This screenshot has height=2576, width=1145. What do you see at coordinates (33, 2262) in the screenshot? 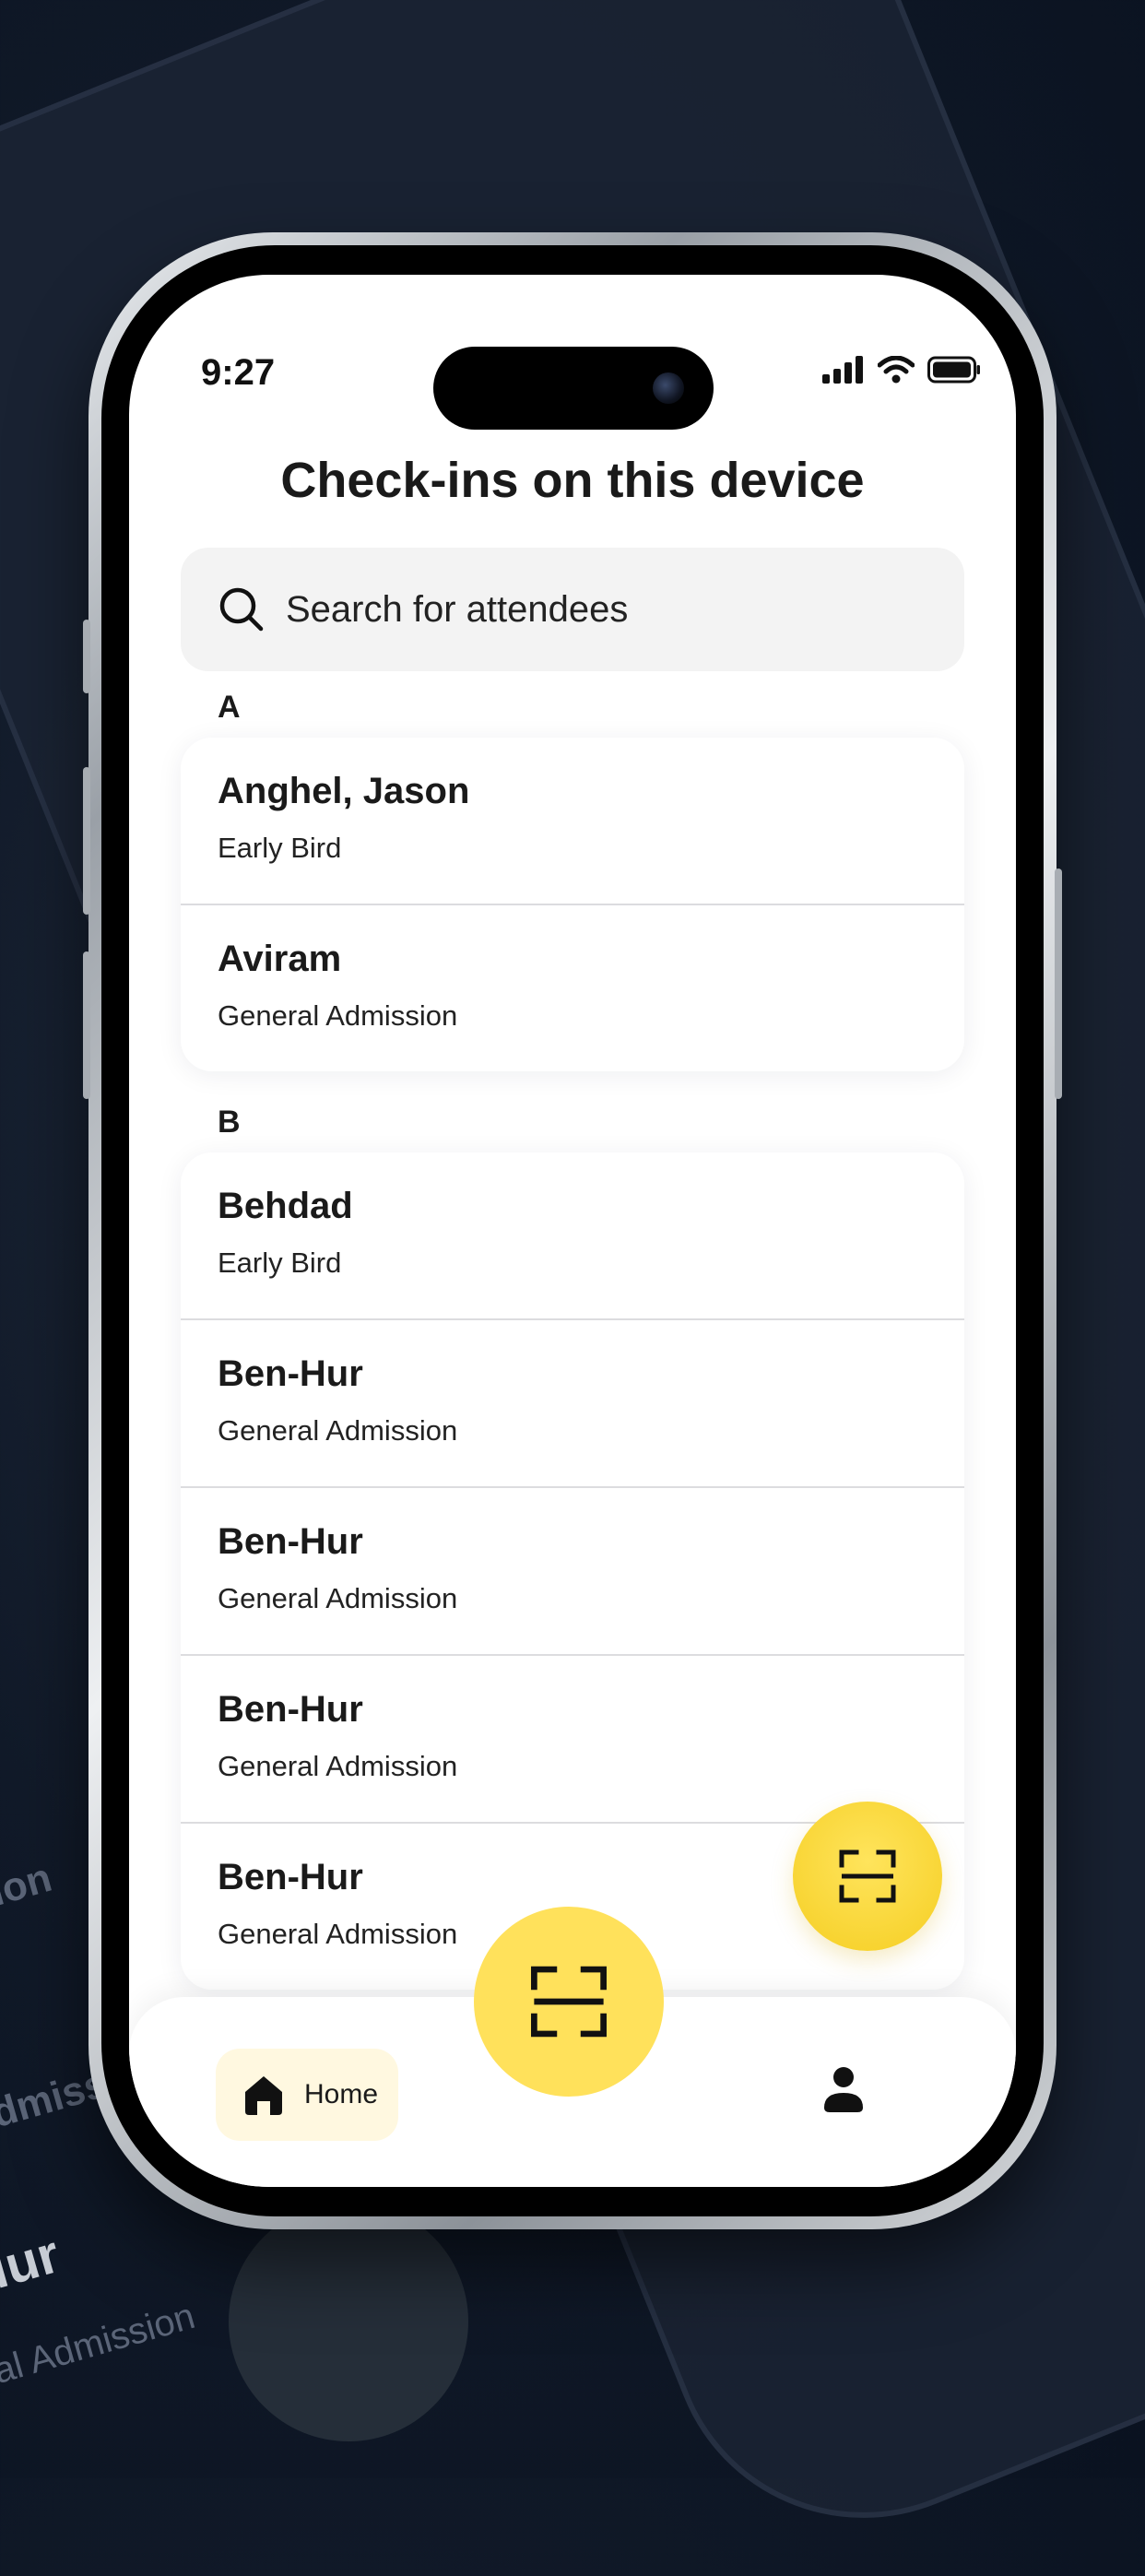
I see `background-ghost-text: lur` at bounding box center [33, 2262].